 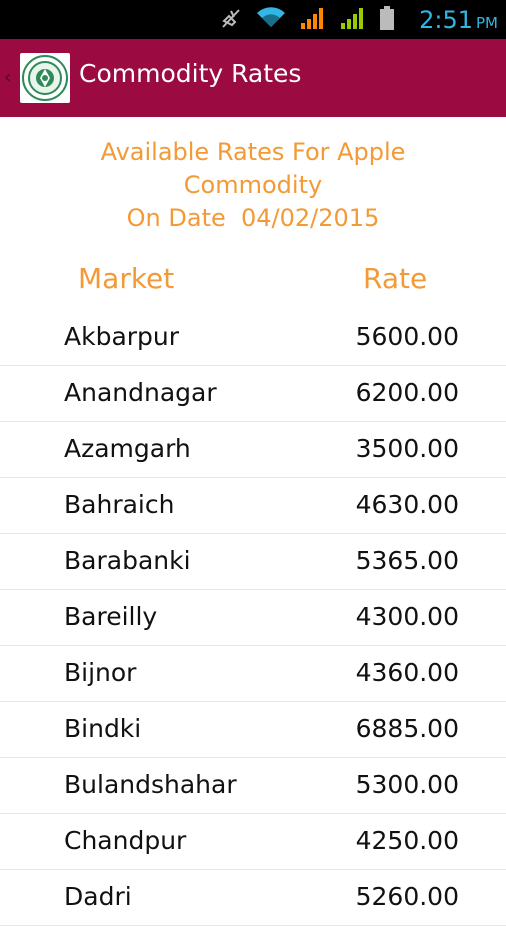 I want to click on status-bar: 2:51 PM, so click(x=253, y=19).